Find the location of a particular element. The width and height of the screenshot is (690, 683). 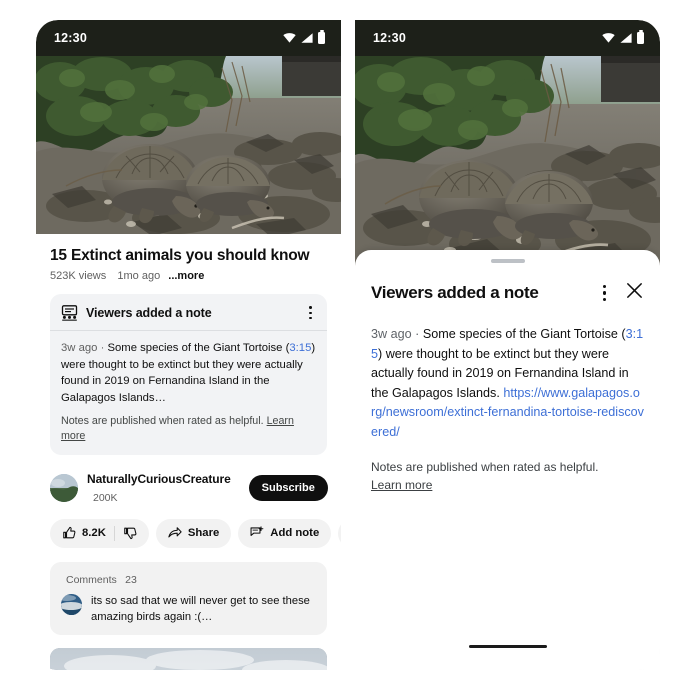

thumbs-down-icon is located at coordinates (130, 533).